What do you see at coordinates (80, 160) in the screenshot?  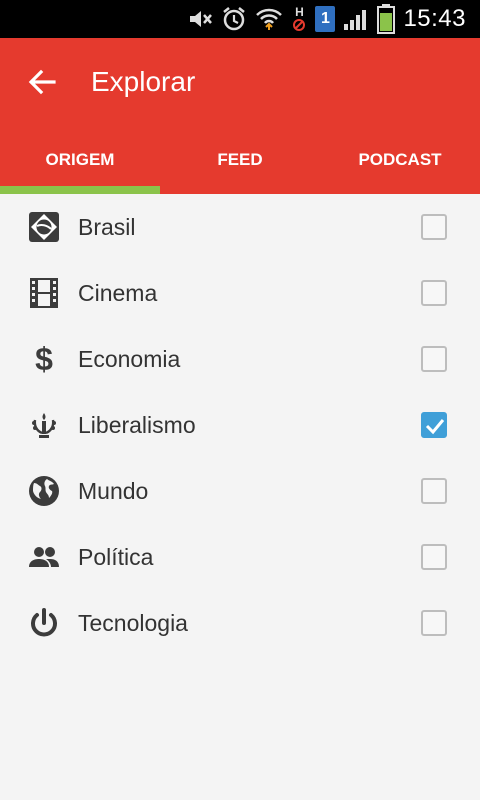 I see `tab-origem: ORIGEM` at bounding box center [80, 160].